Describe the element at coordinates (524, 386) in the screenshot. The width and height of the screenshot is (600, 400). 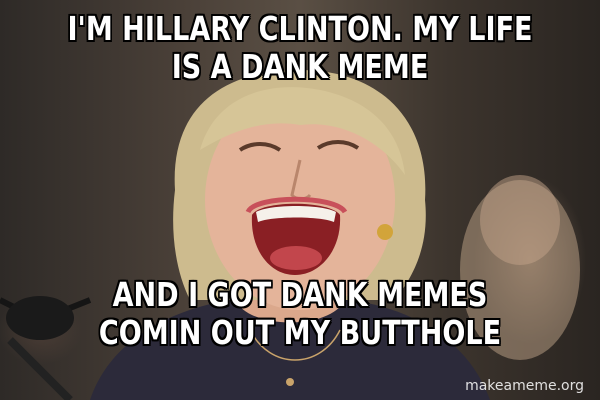
I see `watermark-logo: makeameme.org` at that location.